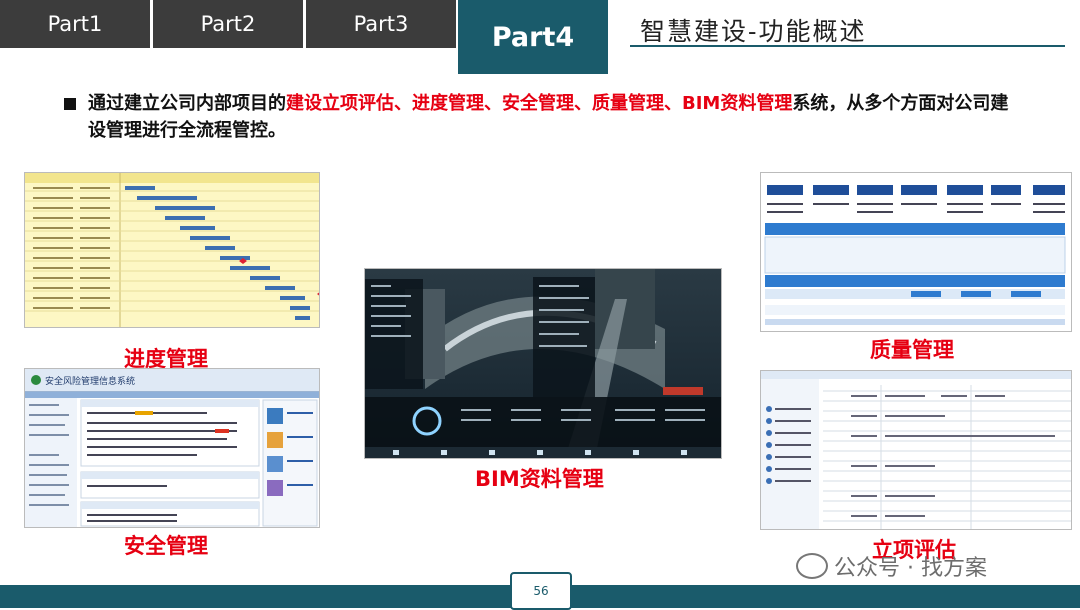 The height and width of the screenshot is (610, 1080). What do you see at coordinates (171, 462) in the screenshot?
I see `safety-dashboard-graphic` at bounding box center [171, 462].